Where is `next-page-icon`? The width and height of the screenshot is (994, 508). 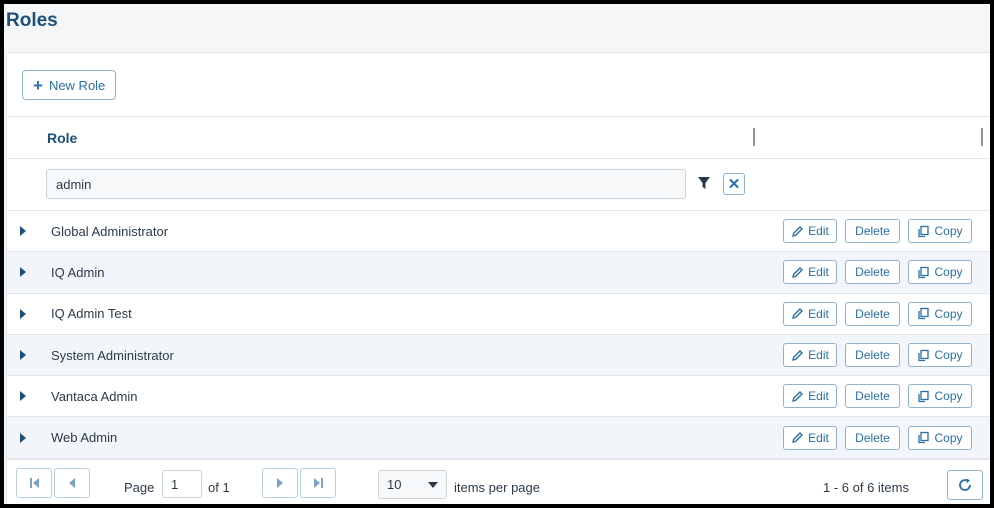
next-page-icon is located at coordinates (280, 483).